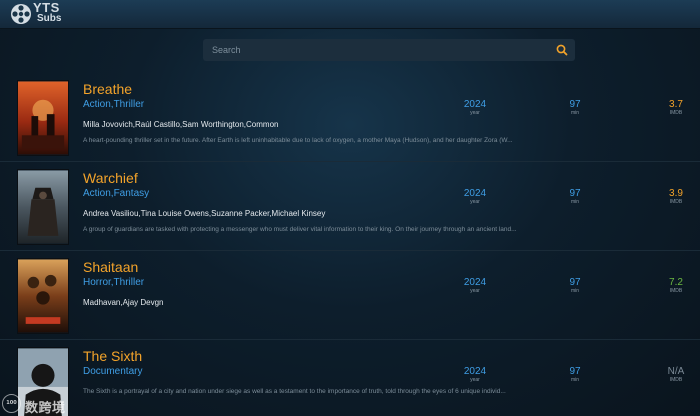 Image resolution: width=700 pixels, height=416 pixels. I want to click on movie-genres: Documentary, so click(113, 371).